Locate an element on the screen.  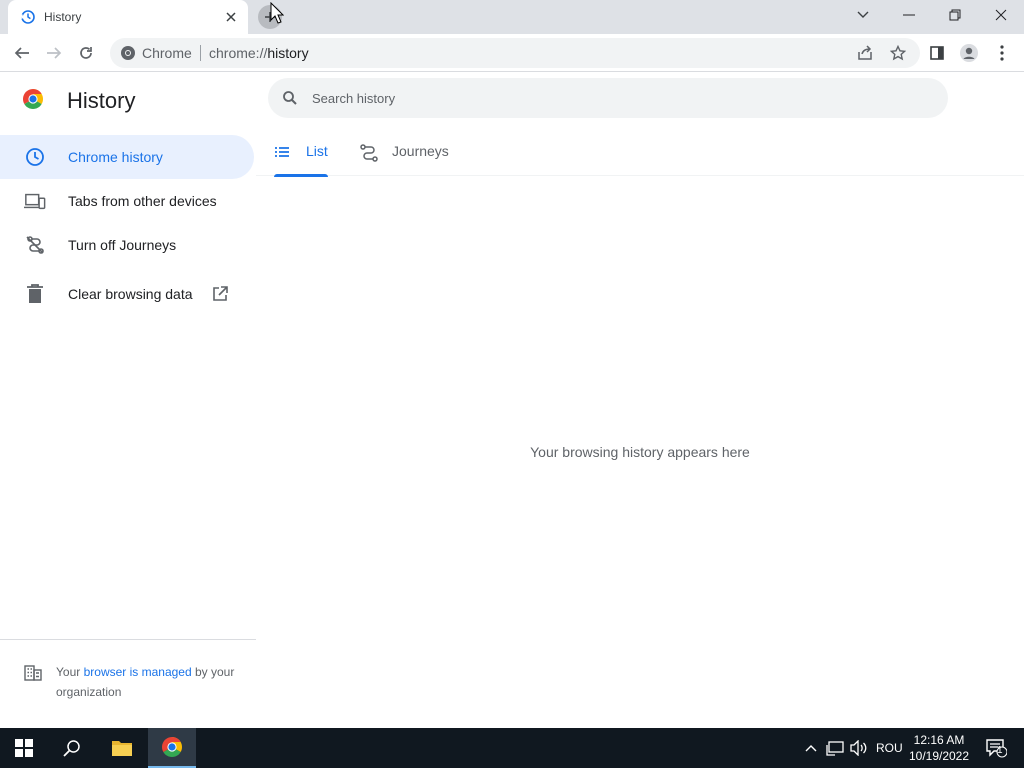
sidebar-item-label: Tabs from other devices is located at coordinates (142, 201).